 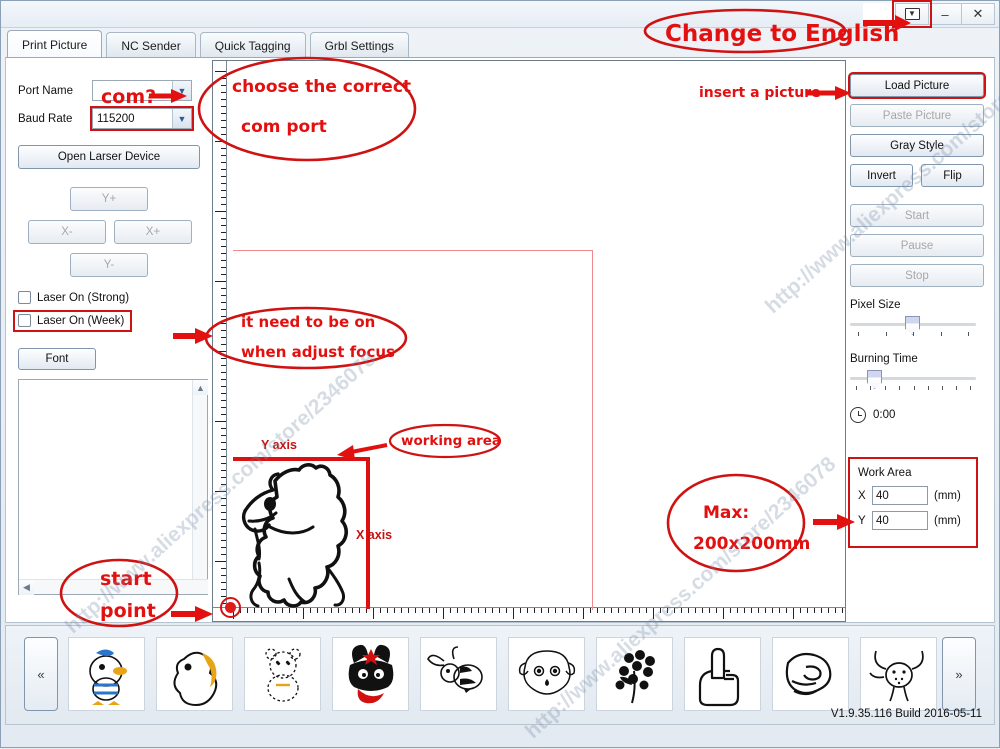 I want to click on burning-time-slider, so click(x=913, y=382).